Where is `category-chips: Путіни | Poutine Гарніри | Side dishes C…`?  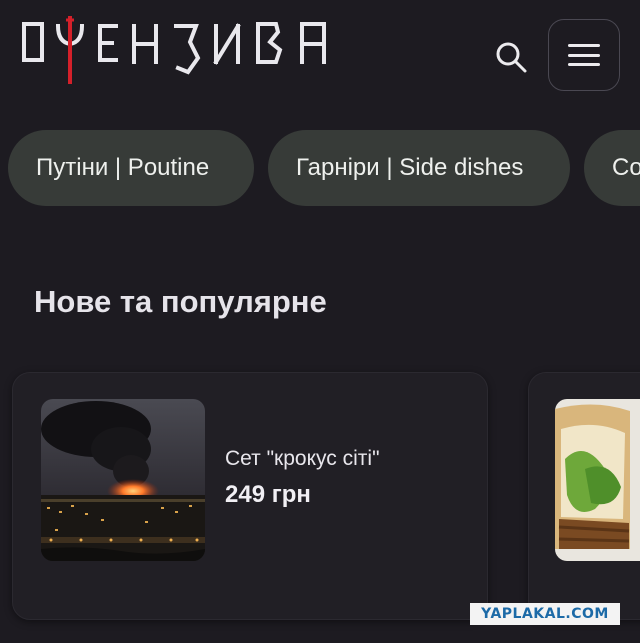
category-chips: Путіни | Poutine Гарніри | Side dishes C… is located at coordinates (320, 169).